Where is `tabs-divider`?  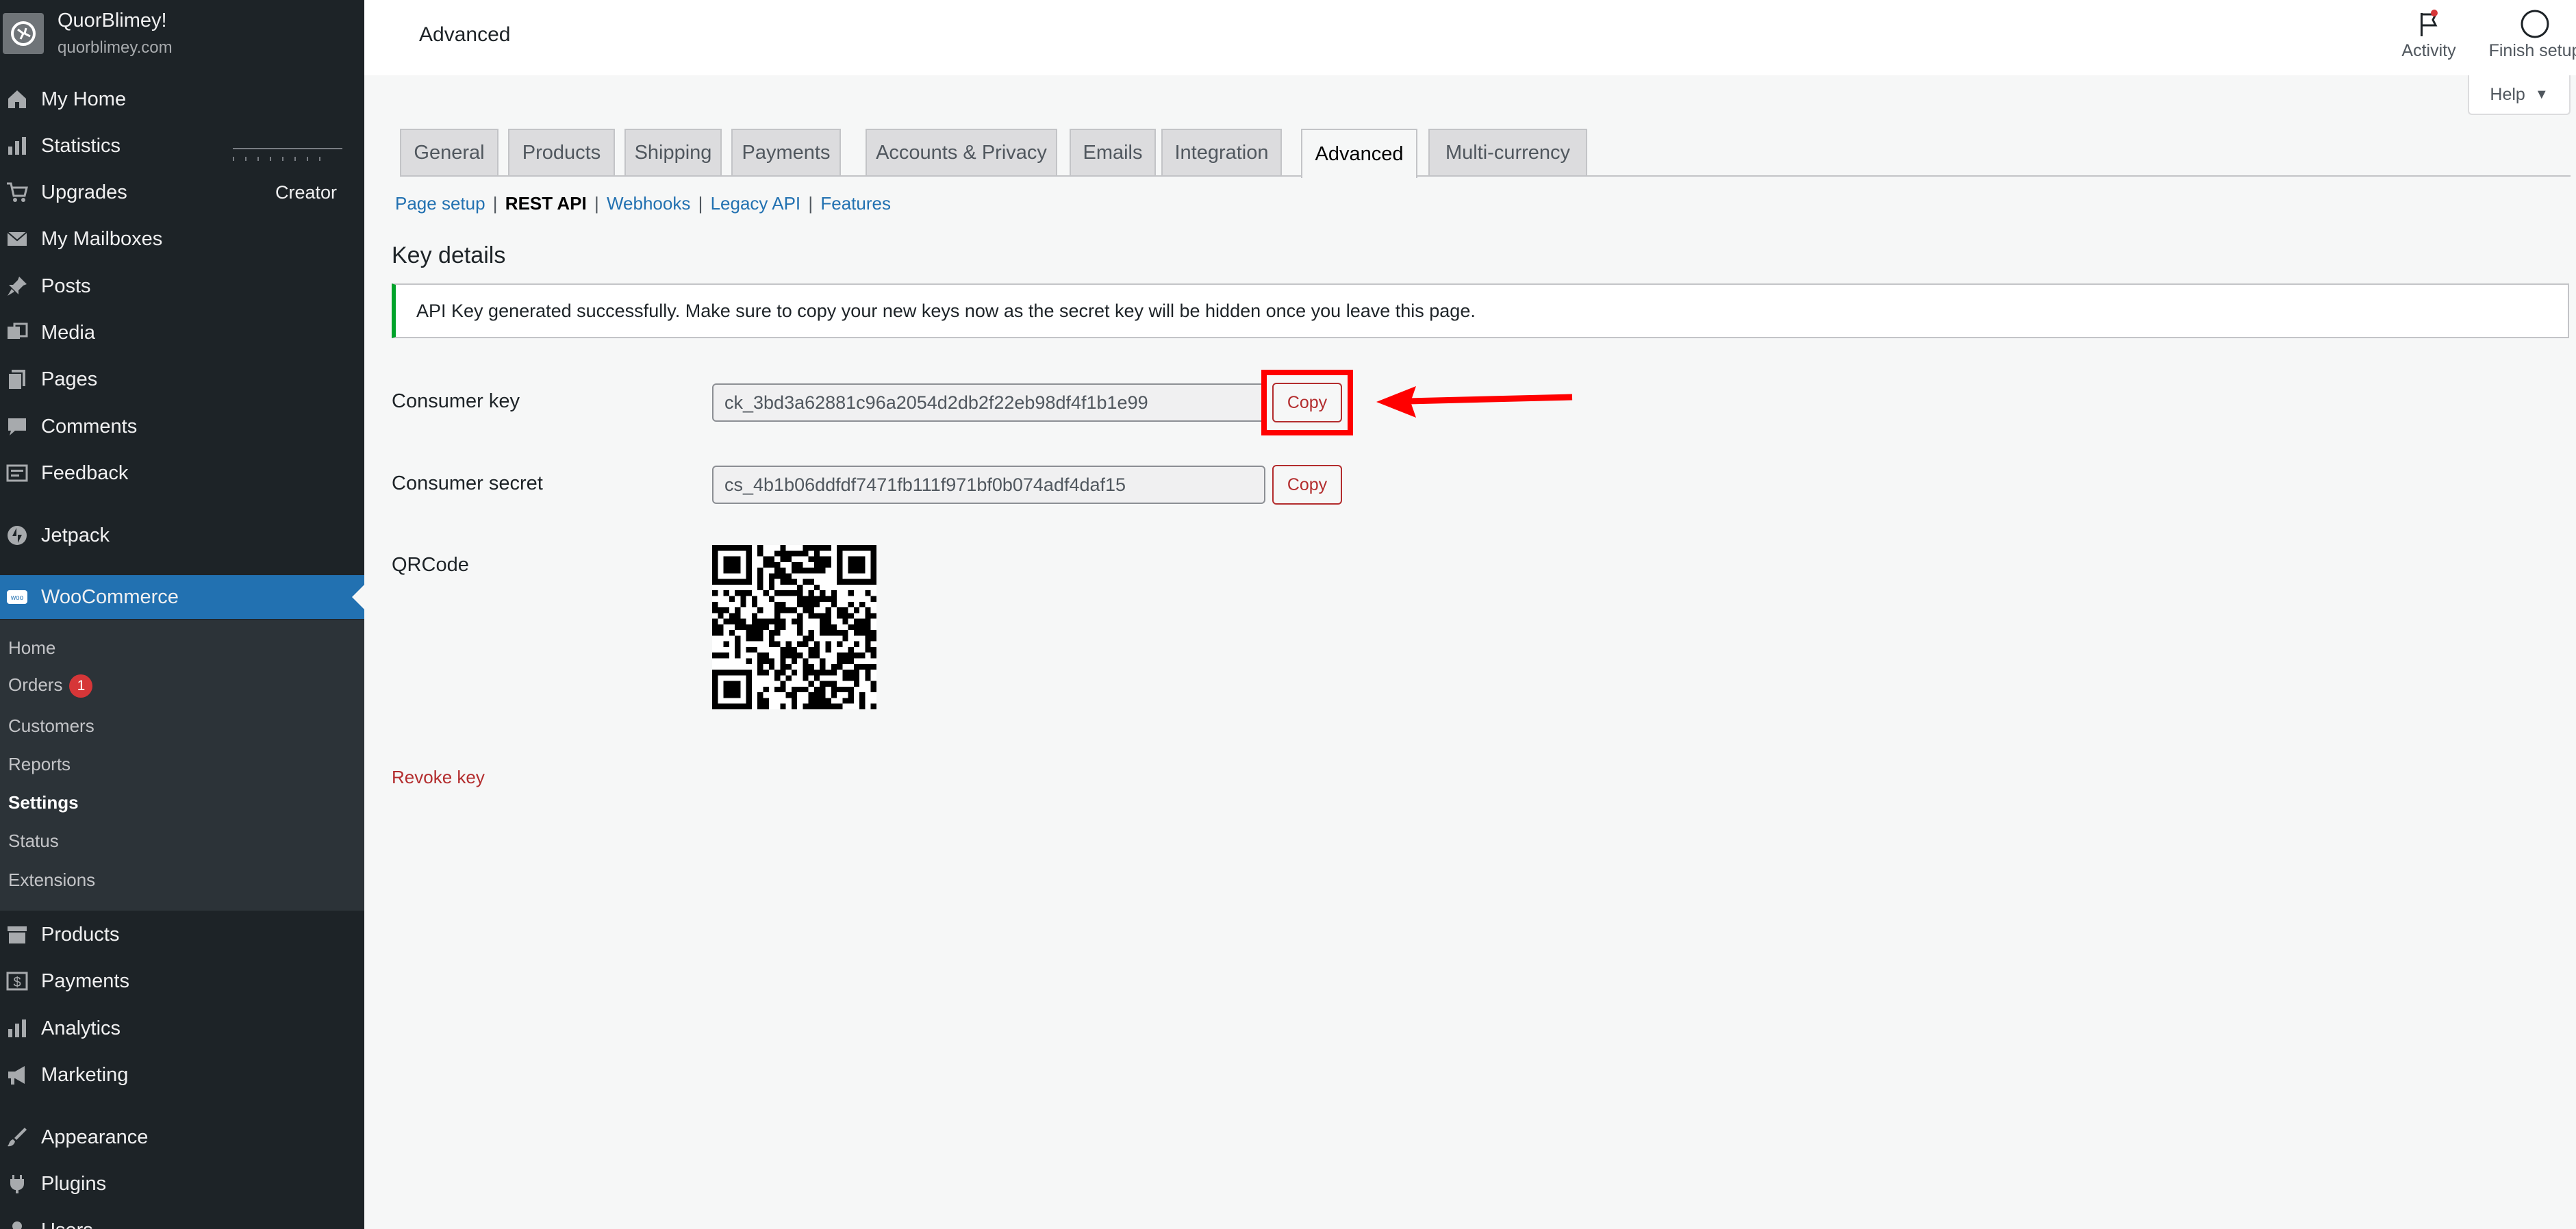 tabs-divider is located at coordinates (1485, 176).